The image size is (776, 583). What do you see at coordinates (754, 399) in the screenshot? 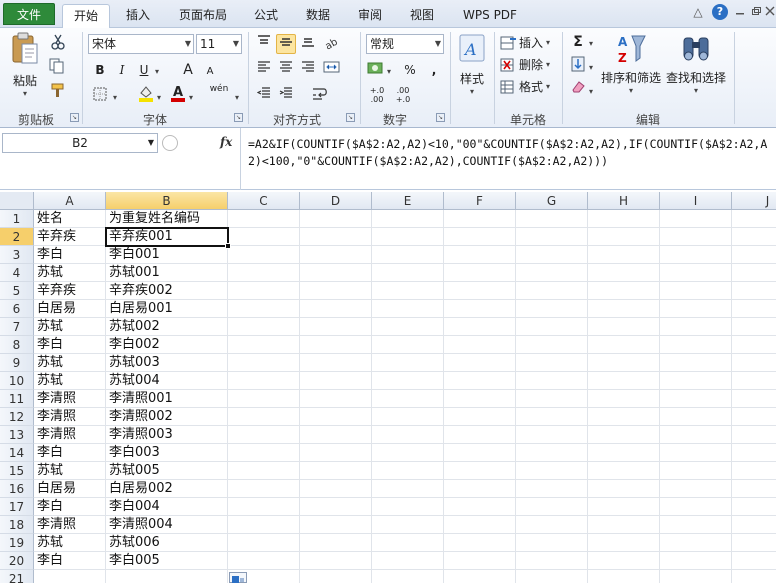
I see `cell-j11` at bounding box center [754, 399].